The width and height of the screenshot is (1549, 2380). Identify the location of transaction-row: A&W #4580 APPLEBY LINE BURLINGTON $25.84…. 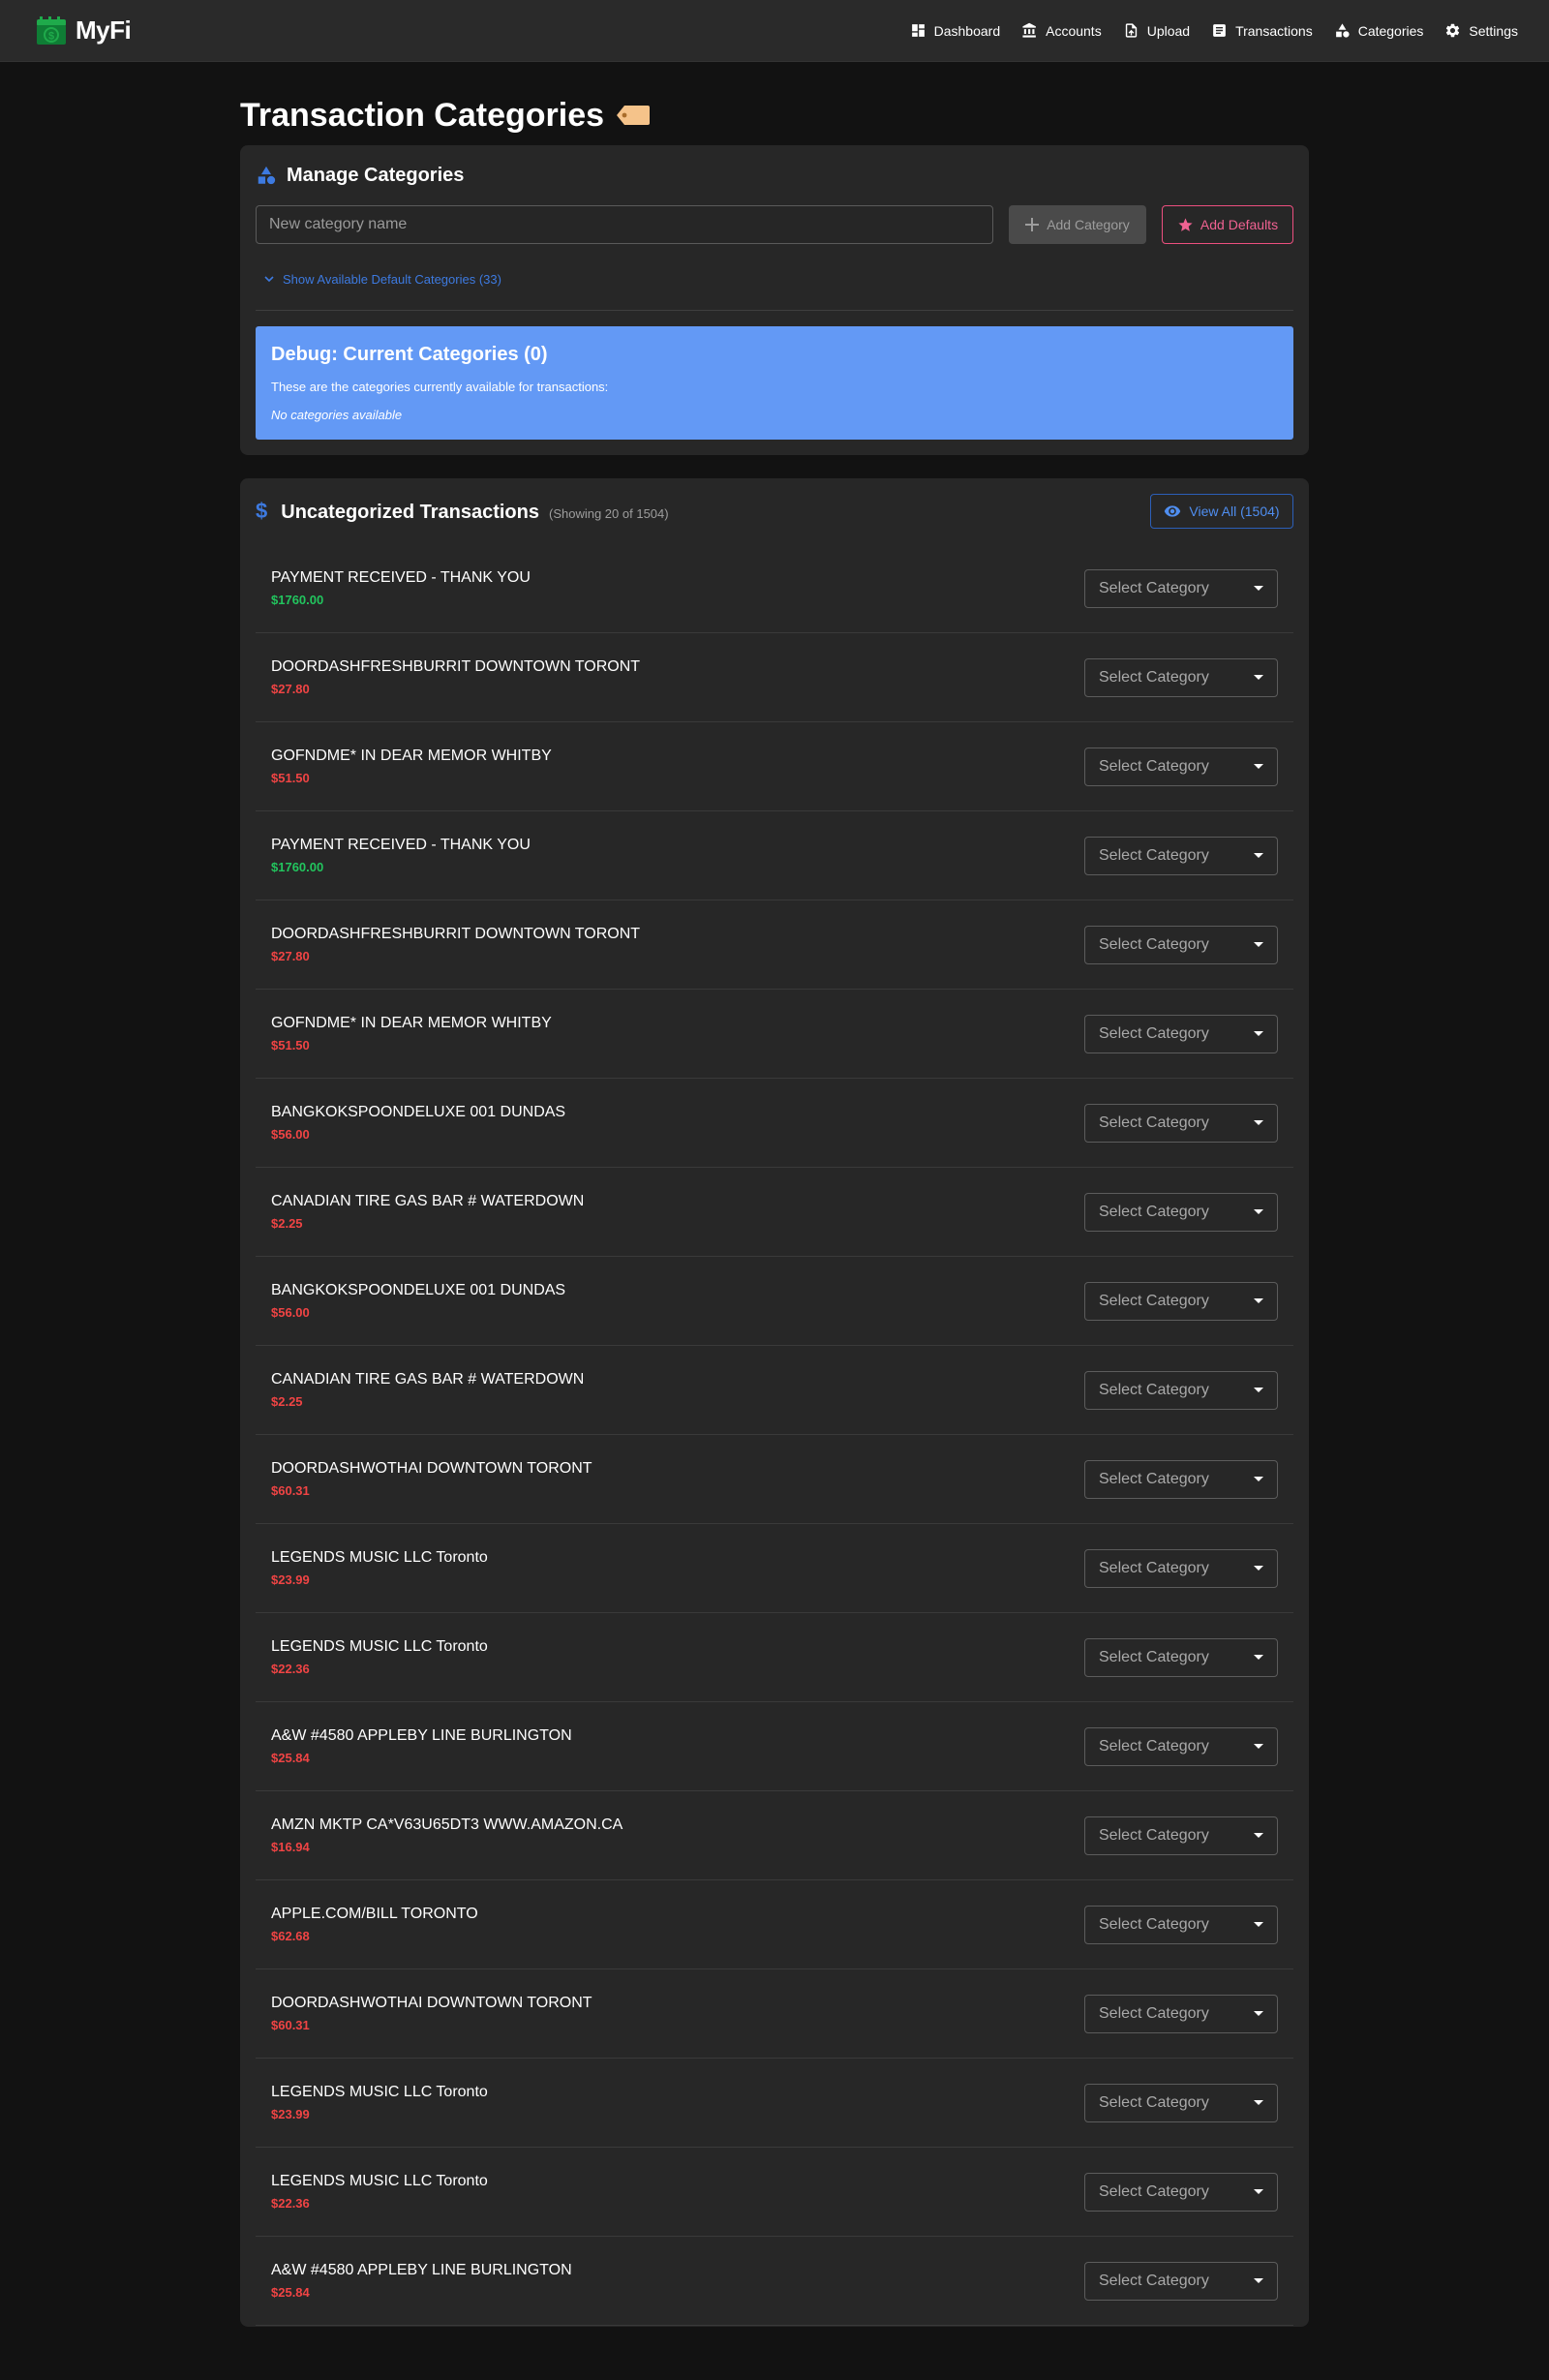
(774, 1747).